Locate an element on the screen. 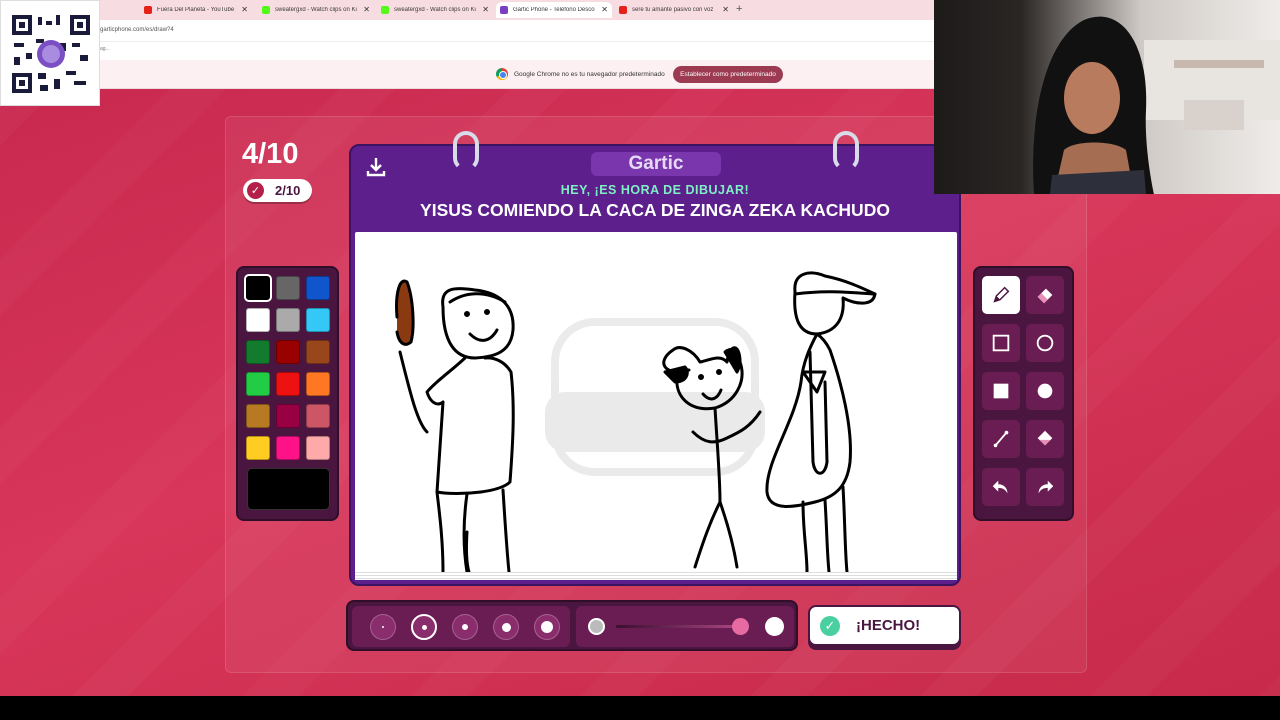  letterbox-strip is located at coordinates (640, 708).